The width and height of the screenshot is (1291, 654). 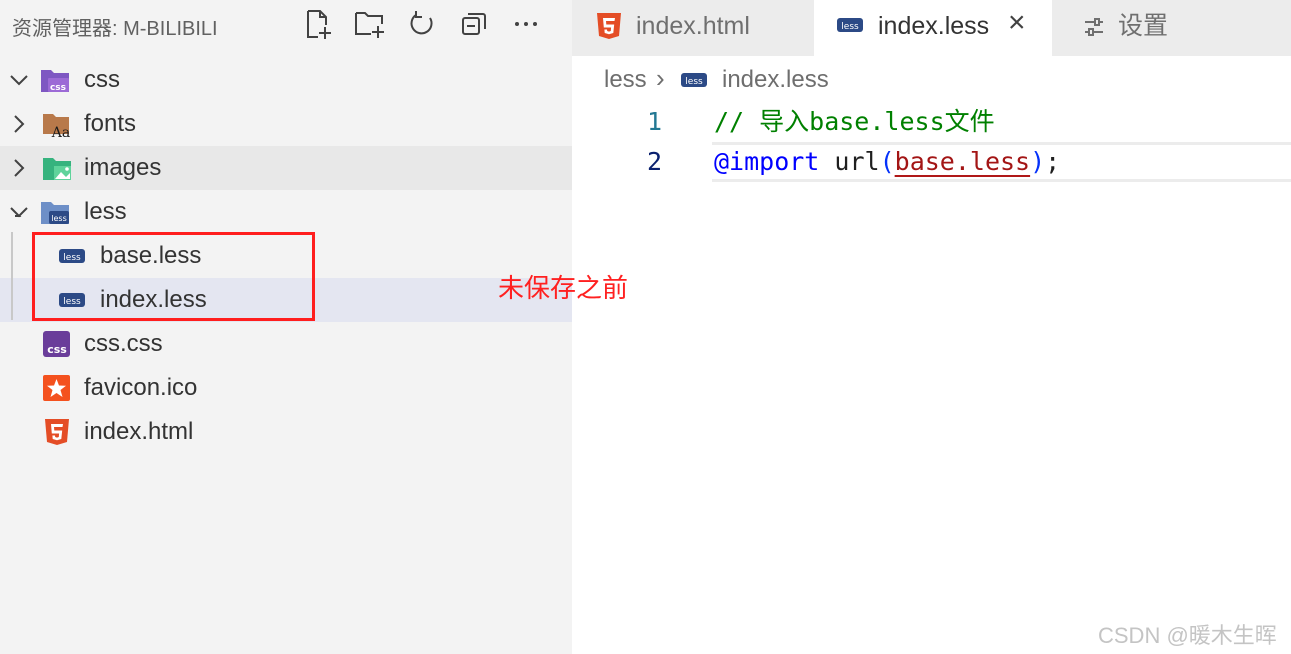 I want to click on code-keyword: @import, so click(x=767, y=161).